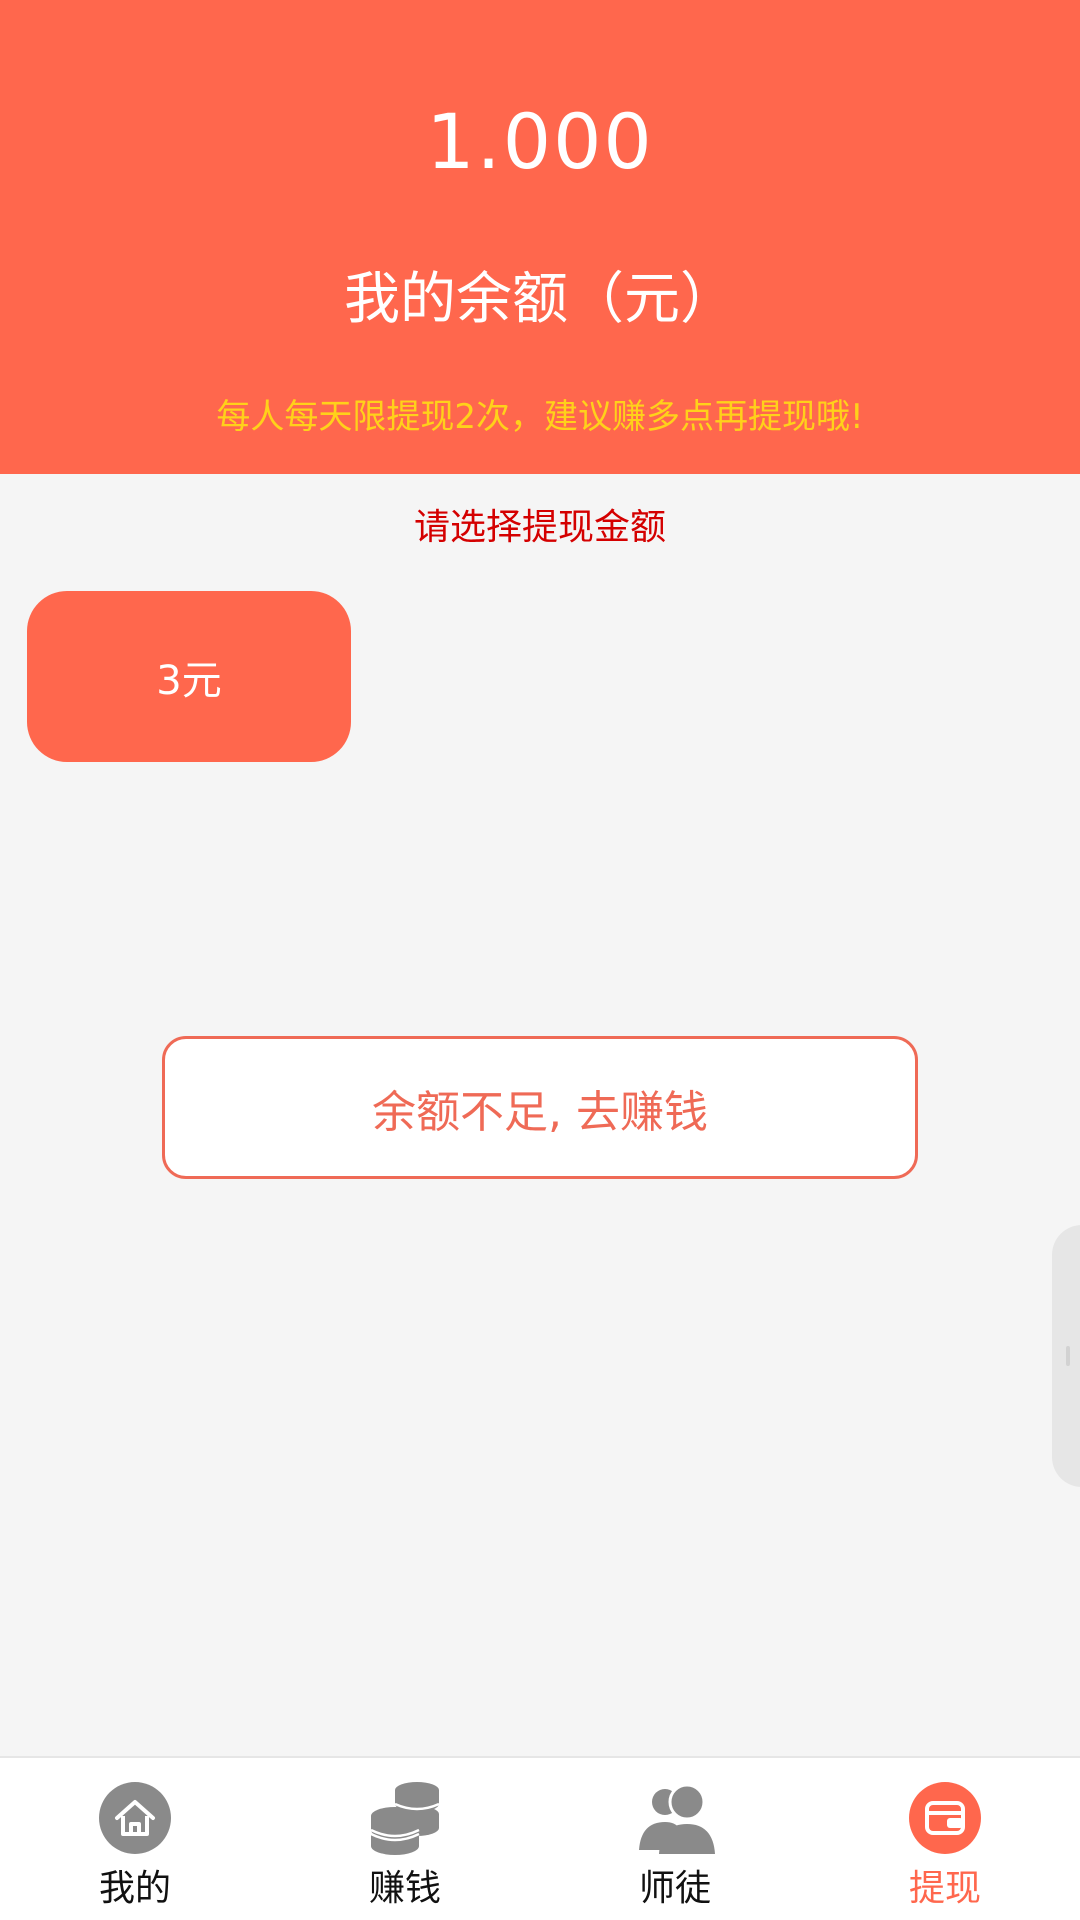  I want to click on wallet-icon, so click(945, 1818).